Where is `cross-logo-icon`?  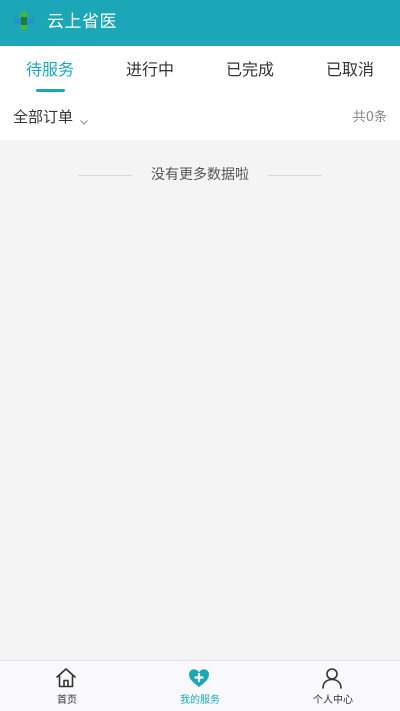 cross-logo-icon is located at coordinates (24, 21).